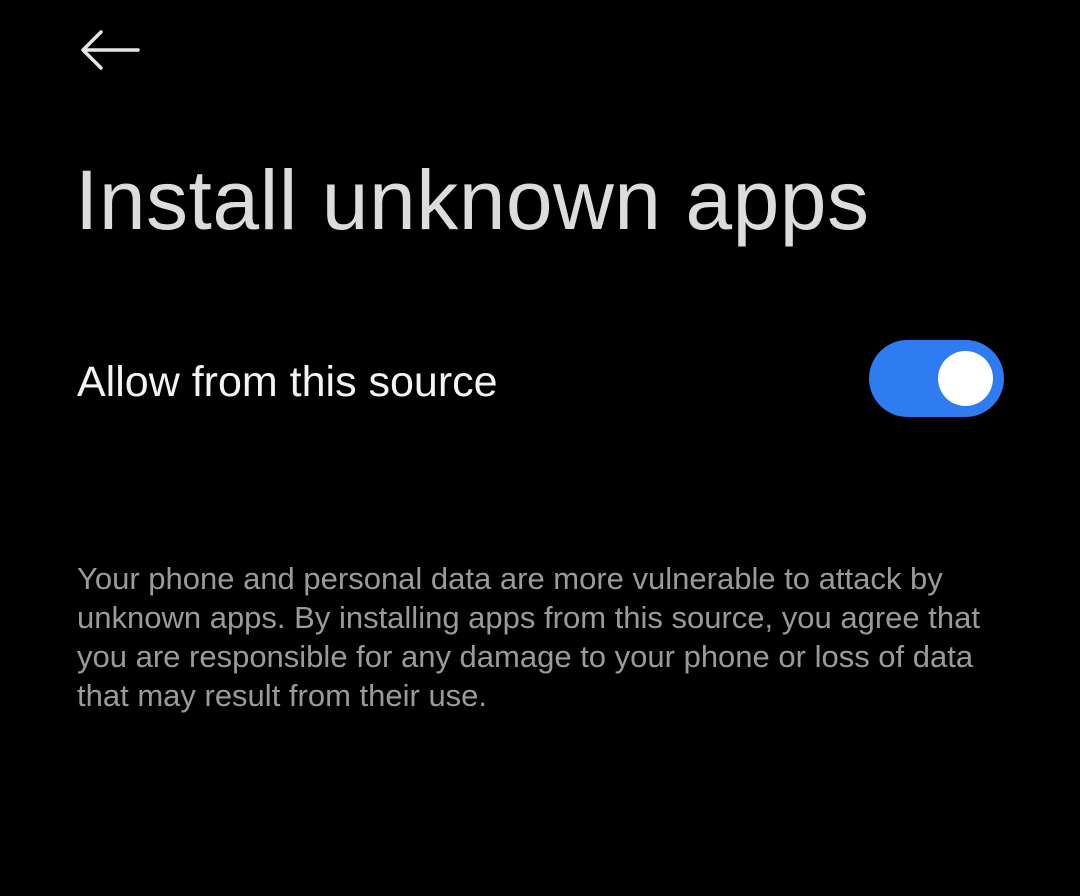 The image size is (1080, 896). What do you see at coordinates (472, 200) in the screenshot?
I see `page-title: Install unknown apps` at bounding box center [472, 200].